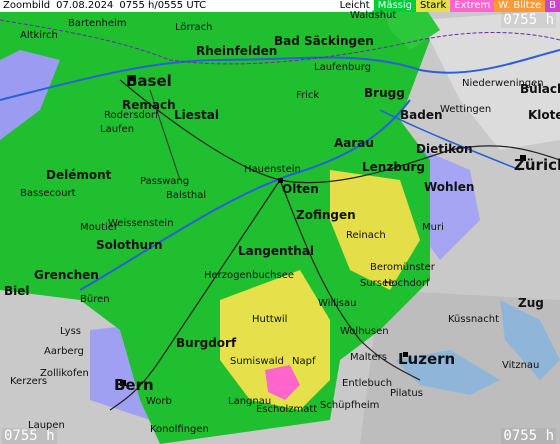 The width and height of the screenshot is (560, 444). I want to click on label-altkirch: Altkirch, so click(39, 35).